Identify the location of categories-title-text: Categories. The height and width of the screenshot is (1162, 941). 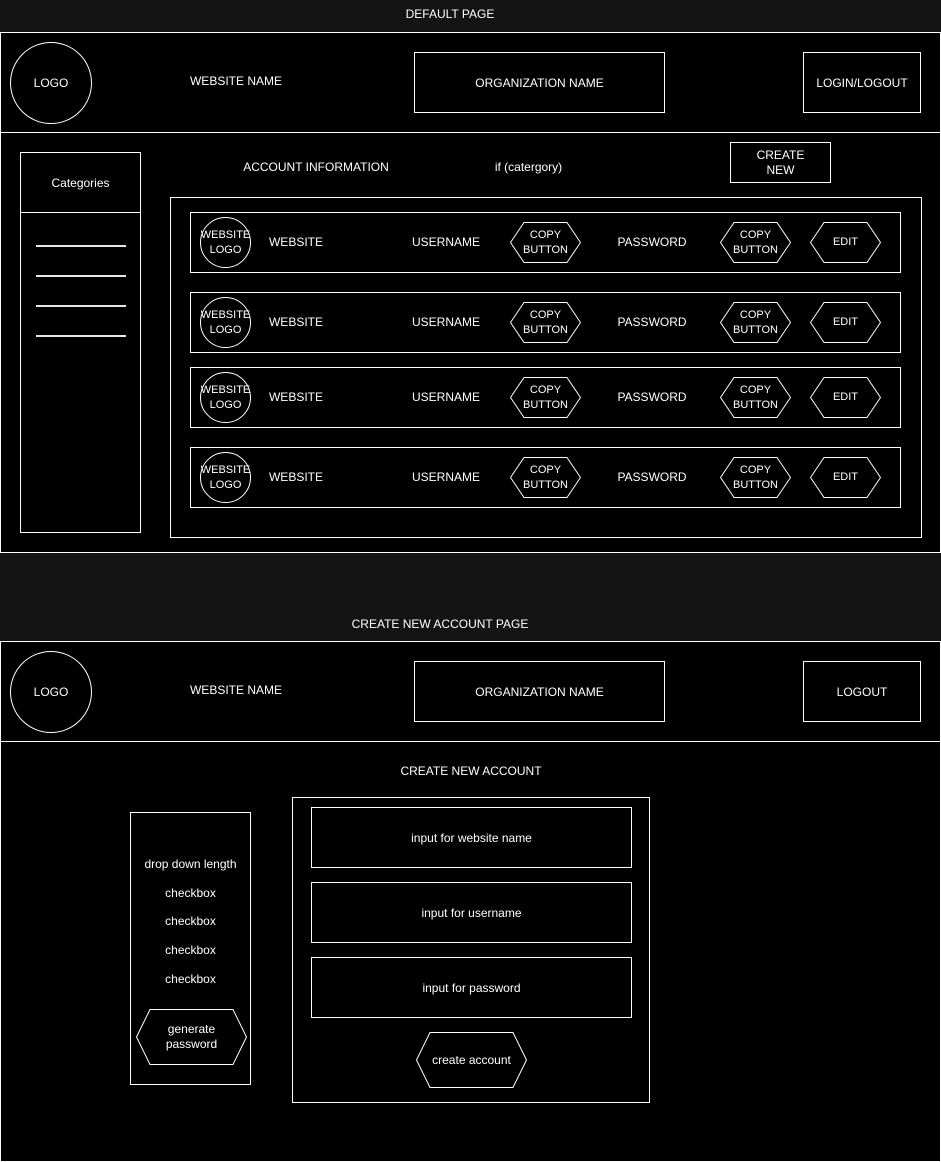
(80, 182).